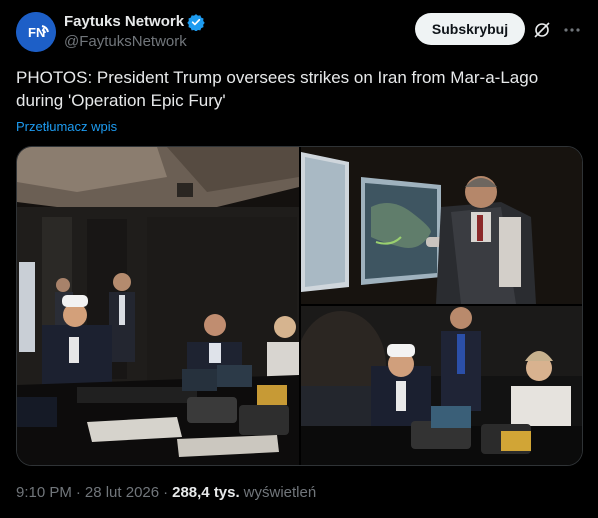  Describe the element at coordinates (44, 492) in the screenshot. I see `post-time: 9:10 PM` at that location.